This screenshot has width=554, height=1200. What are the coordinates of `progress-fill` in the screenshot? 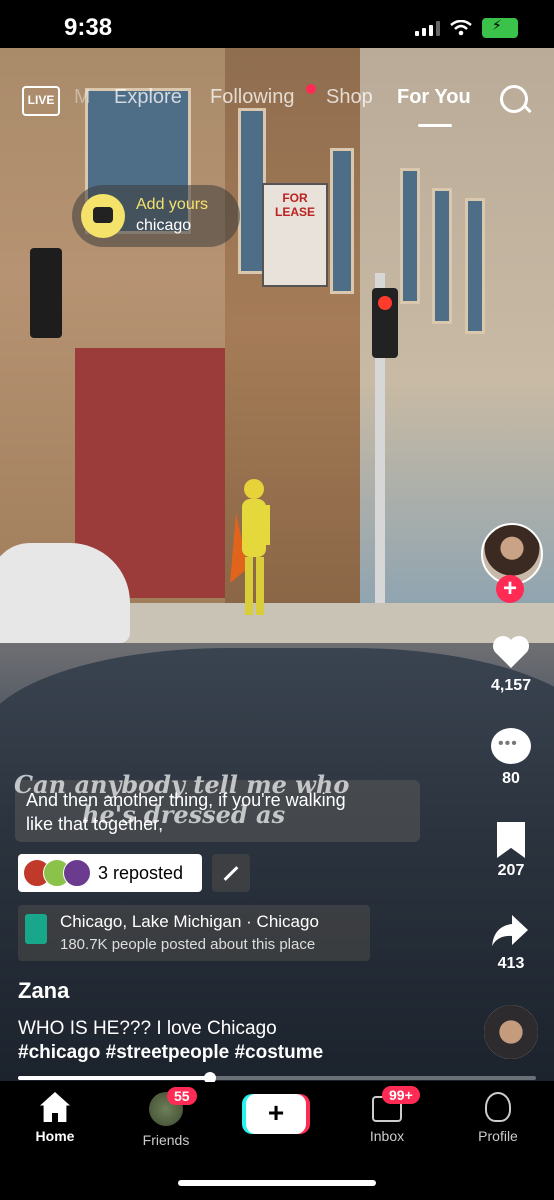 It's located at (114, 1078).